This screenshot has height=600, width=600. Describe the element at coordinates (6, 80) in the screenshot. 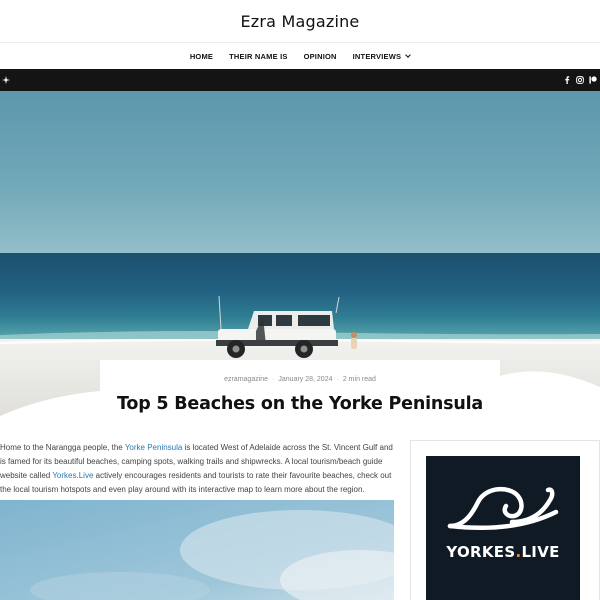

I see `sparkle-icon` at that location.